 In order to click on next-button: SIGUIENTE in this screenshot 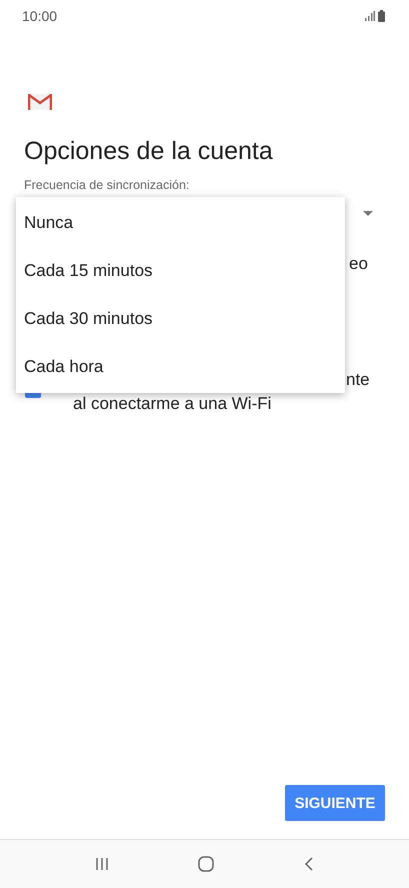, I will do `click(335, 803)`.